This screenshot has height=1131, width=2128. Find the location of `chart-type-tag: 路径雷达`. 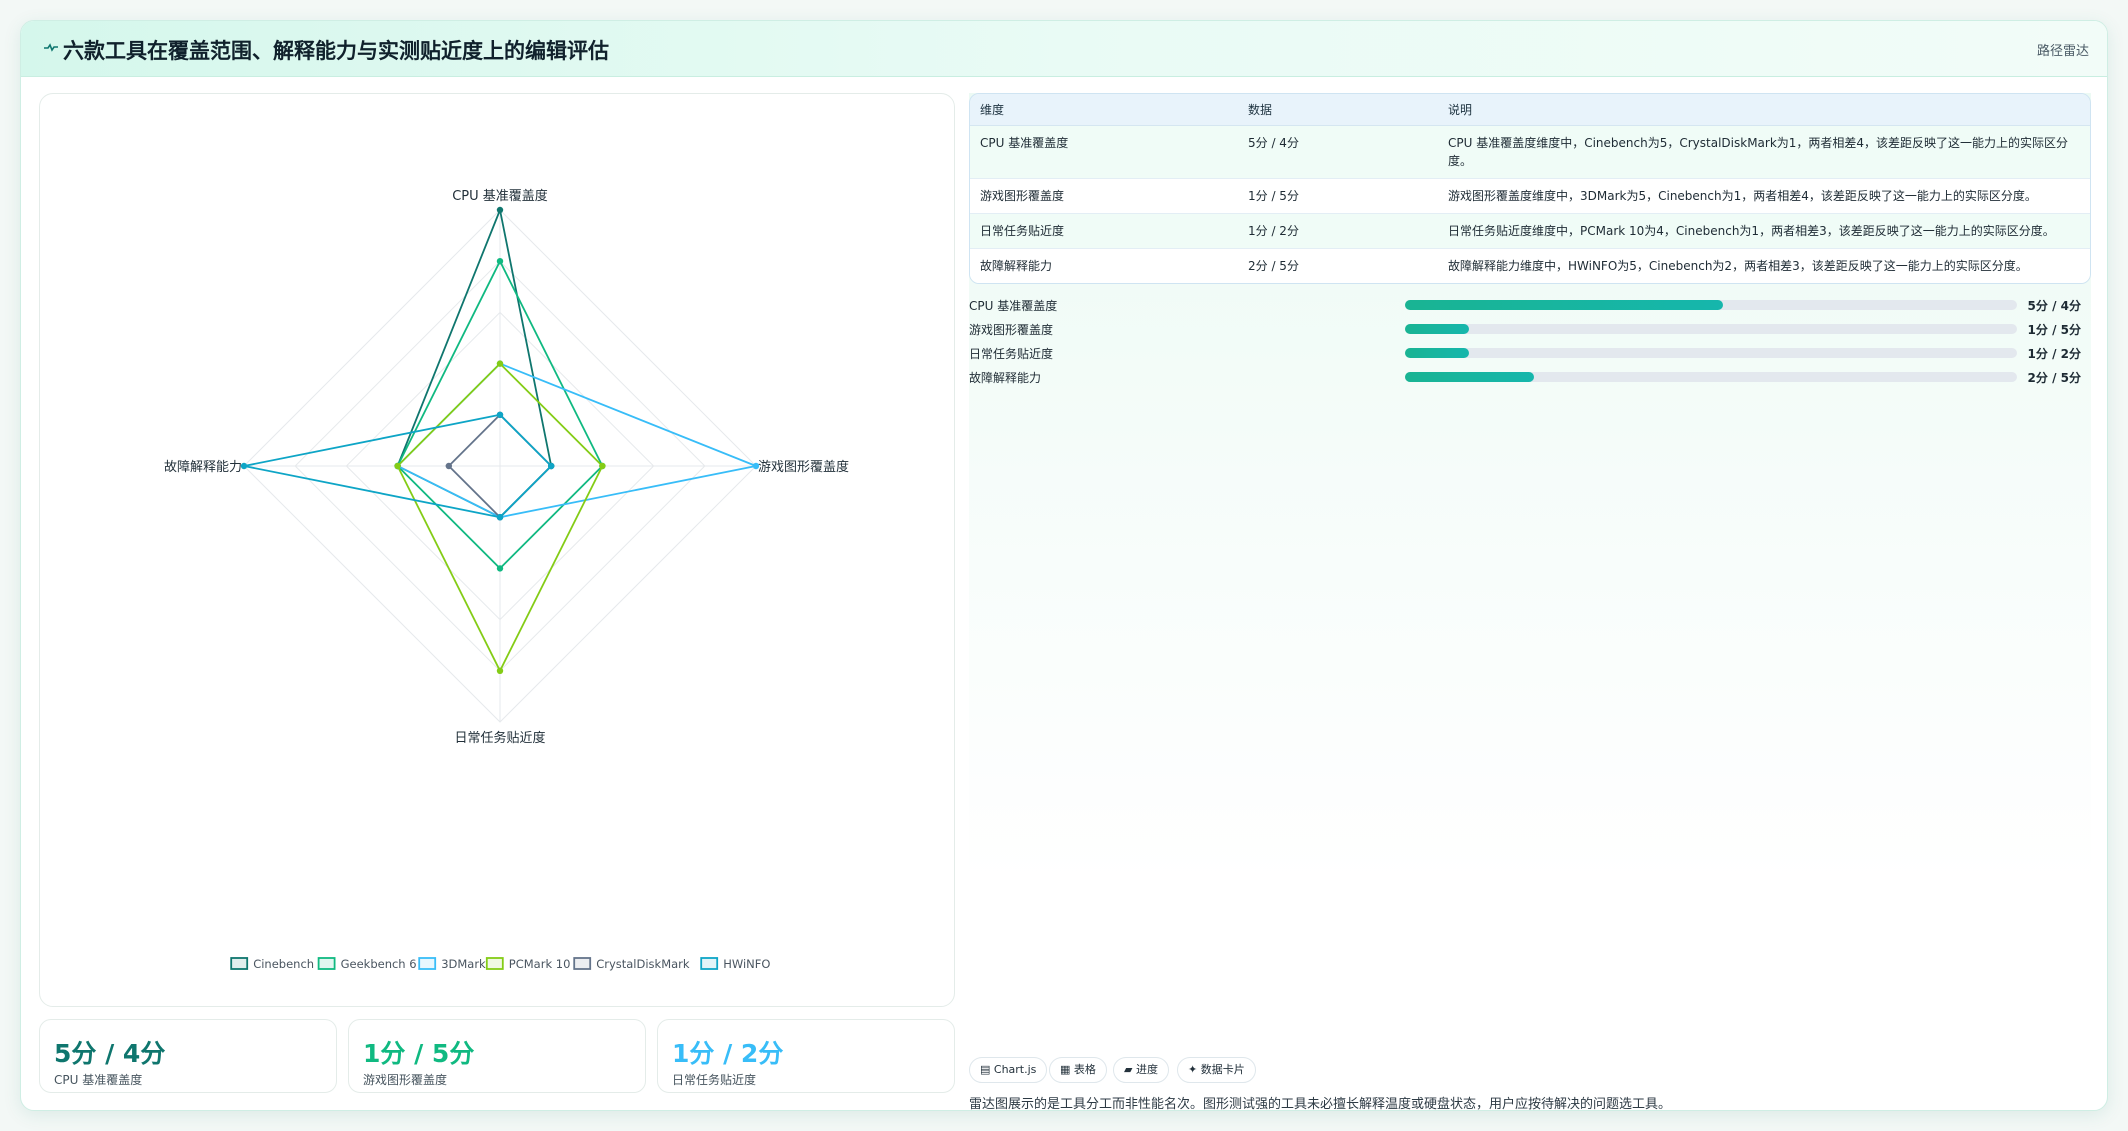

chart-type-tag: 路径雷达 is located at coordinates (2062, 51).